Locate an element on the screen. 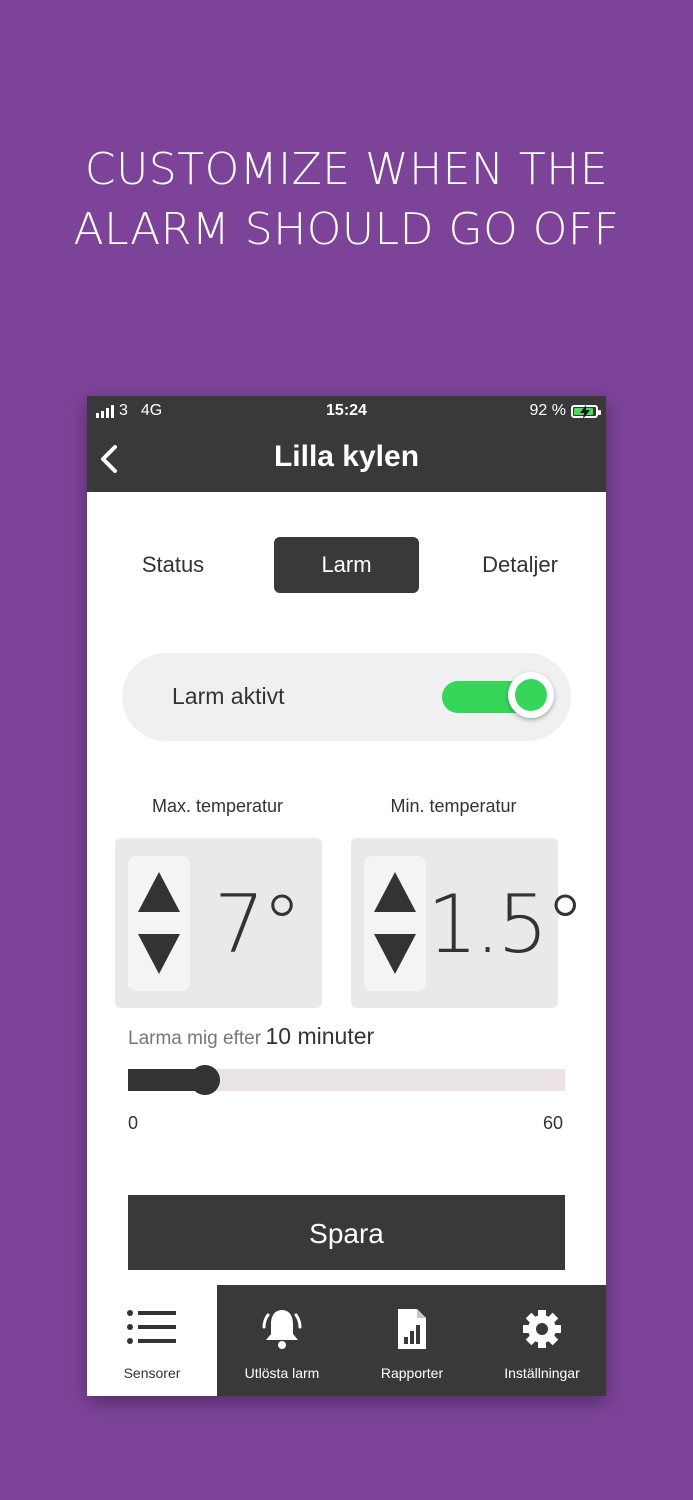 This screenshot has width=693, height=1500. status-bar: 3 4G 15:24 92 % is located at coordinates (346, 411).